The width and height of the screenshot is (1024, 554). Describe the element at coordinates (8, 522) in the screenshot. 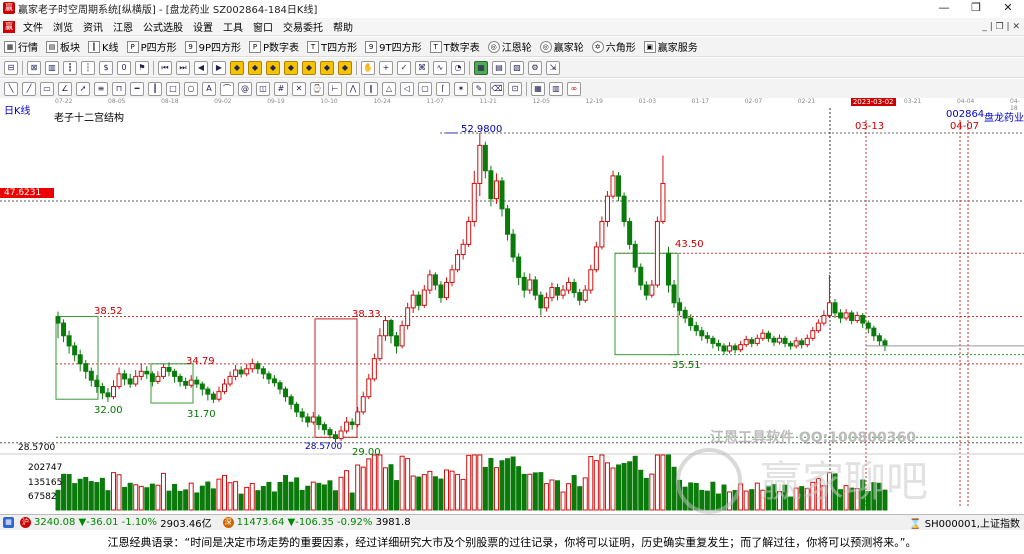

I see `menu-grid-icon: ▦` at that location.